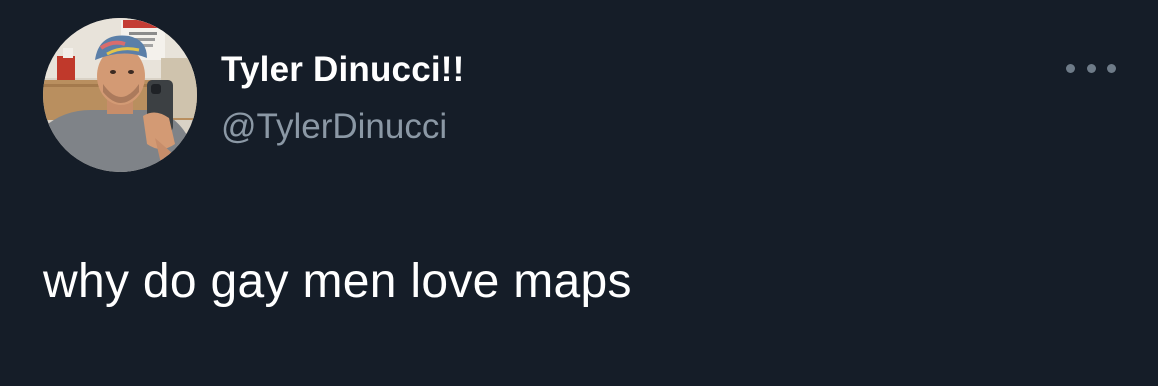 The height and width of the screenshot is (386, 1158). I want to click on avatar, so click(120, 95).